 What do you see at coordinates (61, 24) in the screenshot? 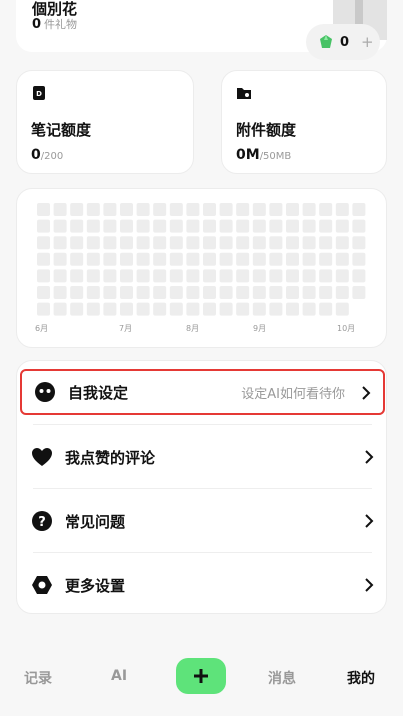
I see `gift-count-label: 件礼物` at bounding box center [61, 24].